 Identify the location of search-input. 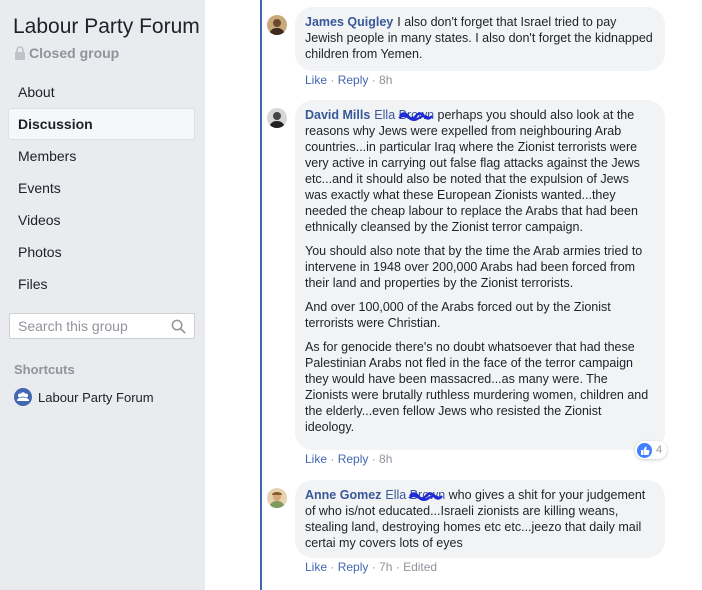
(90, 326).